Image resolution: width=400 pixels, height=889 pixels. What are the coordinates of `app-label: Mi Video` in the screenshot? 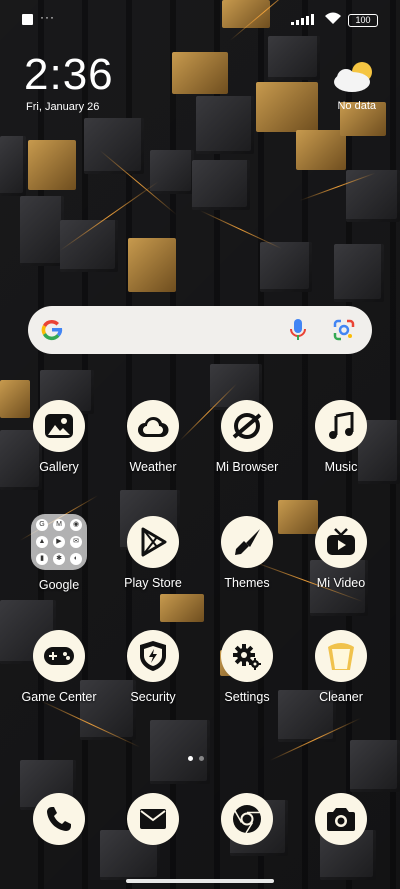 It's located at (341, 583).